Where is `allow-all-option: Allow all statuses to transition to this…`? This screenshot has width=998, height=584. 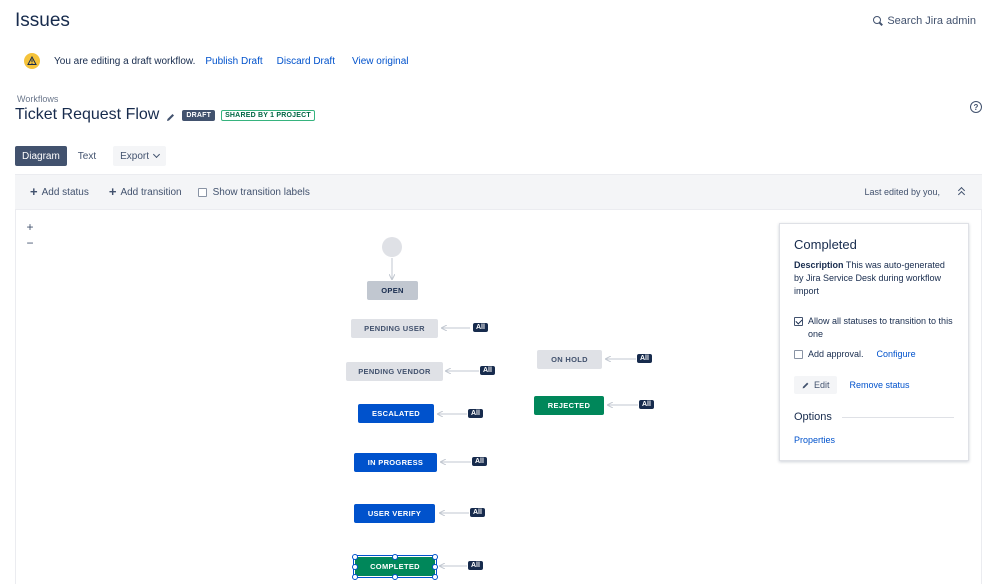
allow-all-option: Allow all statuses to transition to this… is located at coordinates (874, 328).